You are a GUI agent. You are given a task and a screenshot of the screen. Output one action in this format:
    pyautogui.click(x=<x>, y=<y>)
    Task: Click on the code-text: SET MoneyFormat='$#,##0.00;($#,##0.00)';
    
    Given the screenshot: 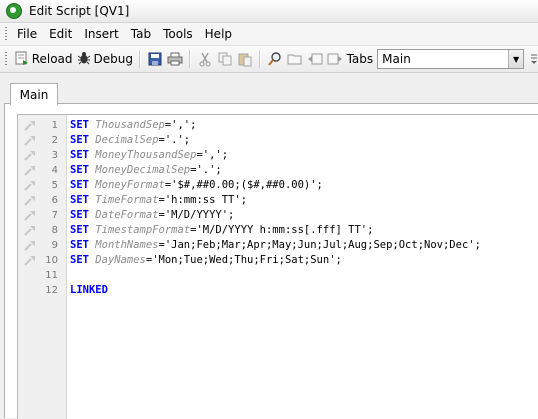 What is the action you would take?
    pyautogui.click(x=196, y=185)
    